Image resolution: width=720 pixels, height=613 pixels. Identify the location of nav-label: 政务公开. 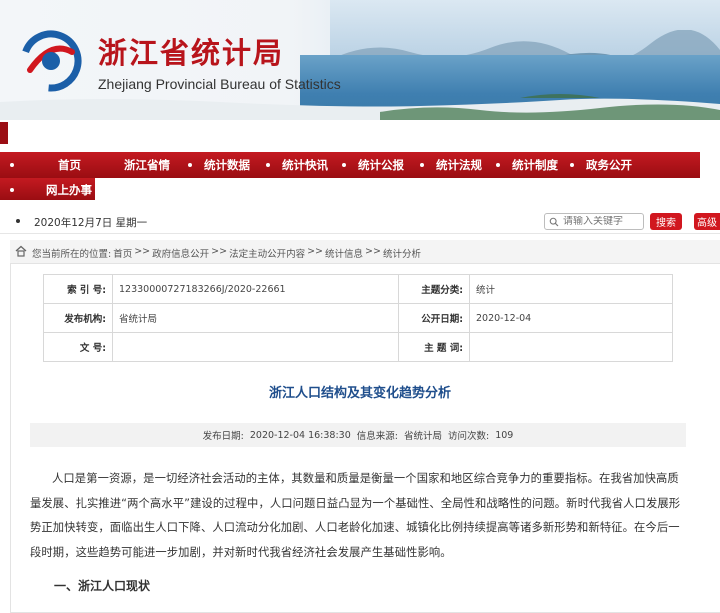
(609, 165).